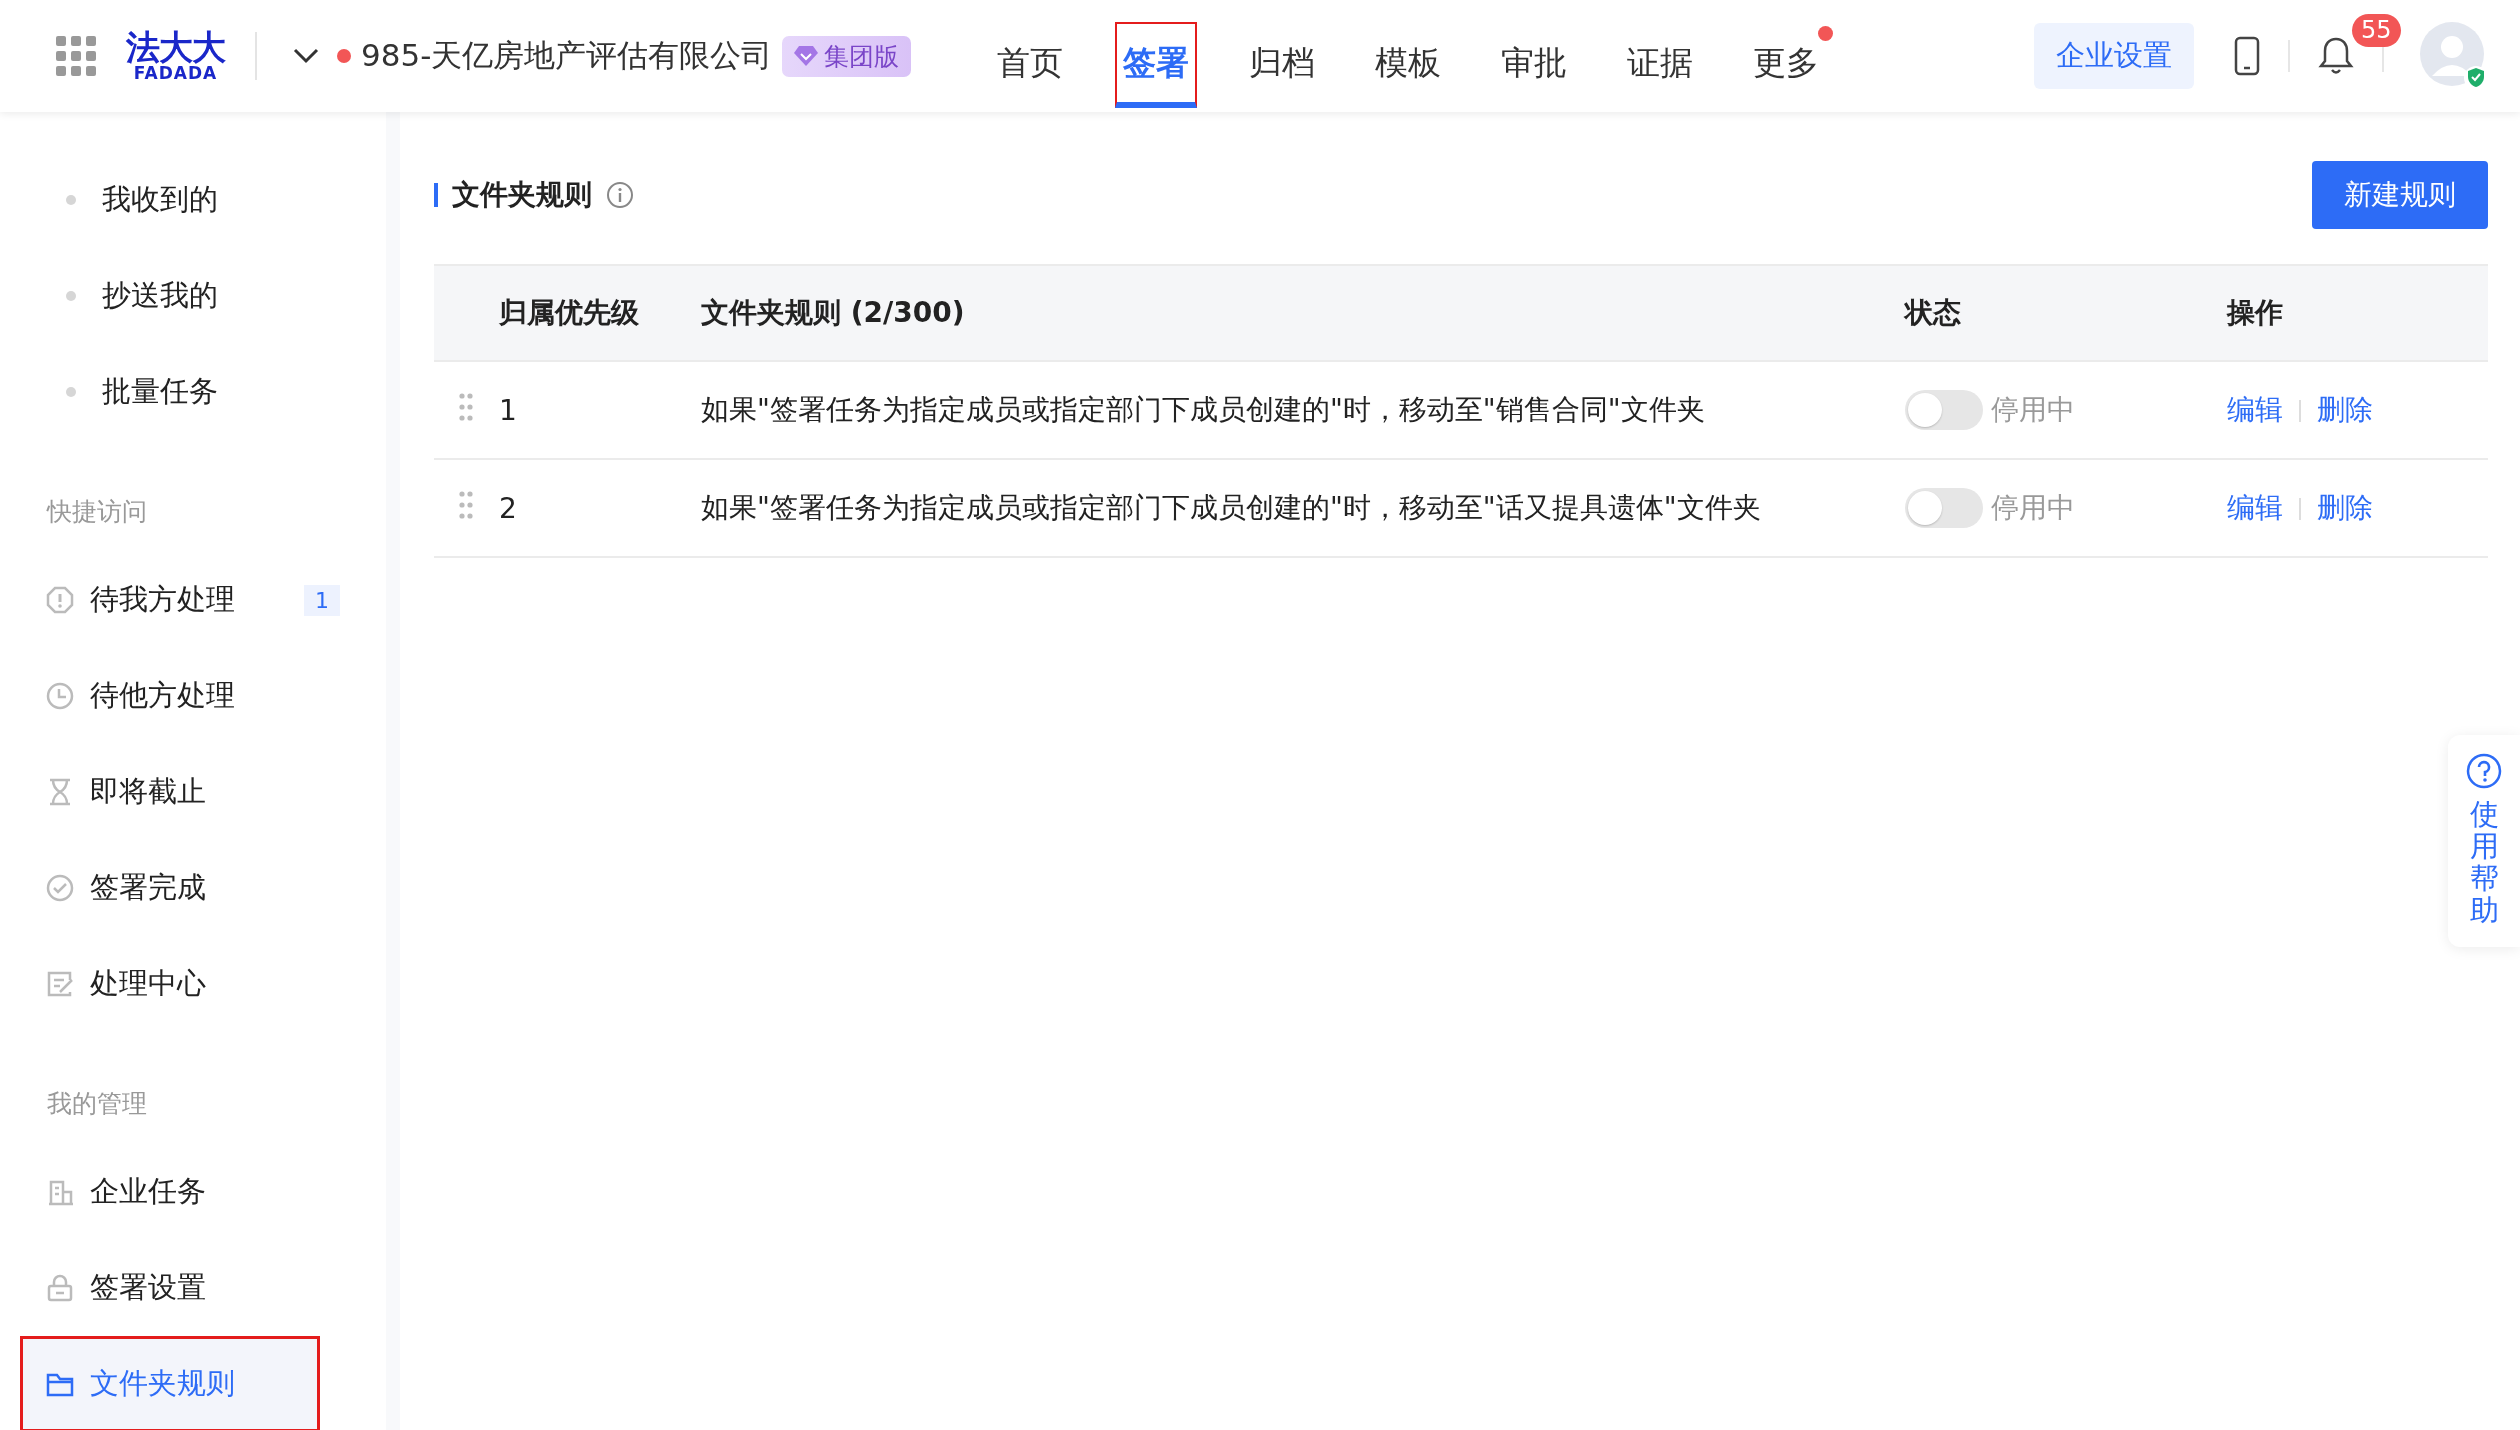 This screenshot has width=2520, height=1430. I want to click on sidebar-item: 处理中心, so click(190, 984).